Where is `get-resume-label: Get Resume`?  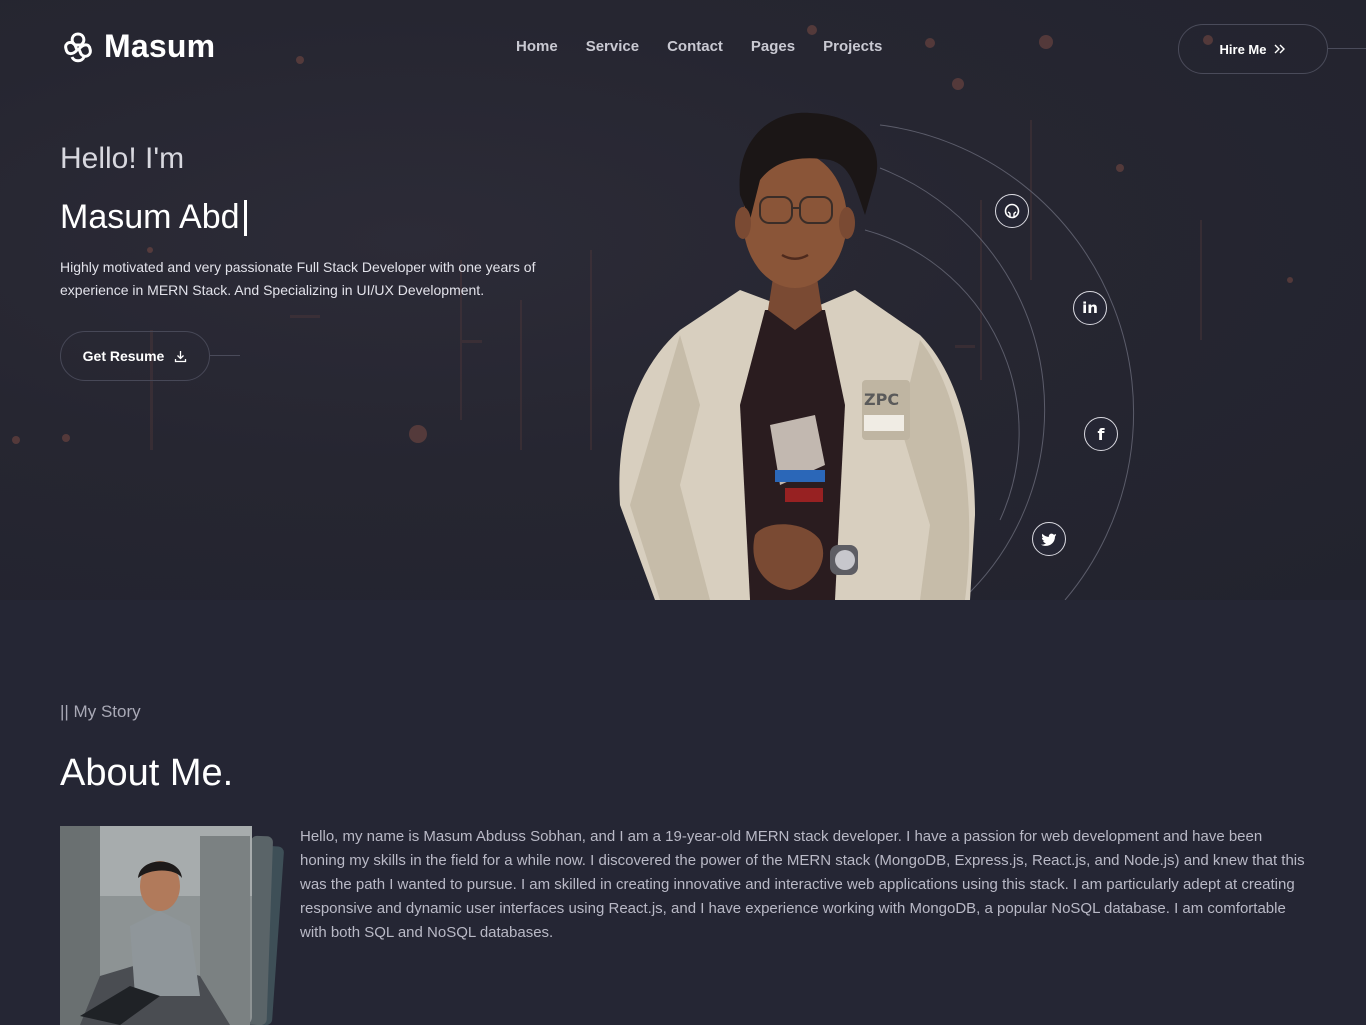
get-resume-label: Get Resume is located at coordinates (123, 356).